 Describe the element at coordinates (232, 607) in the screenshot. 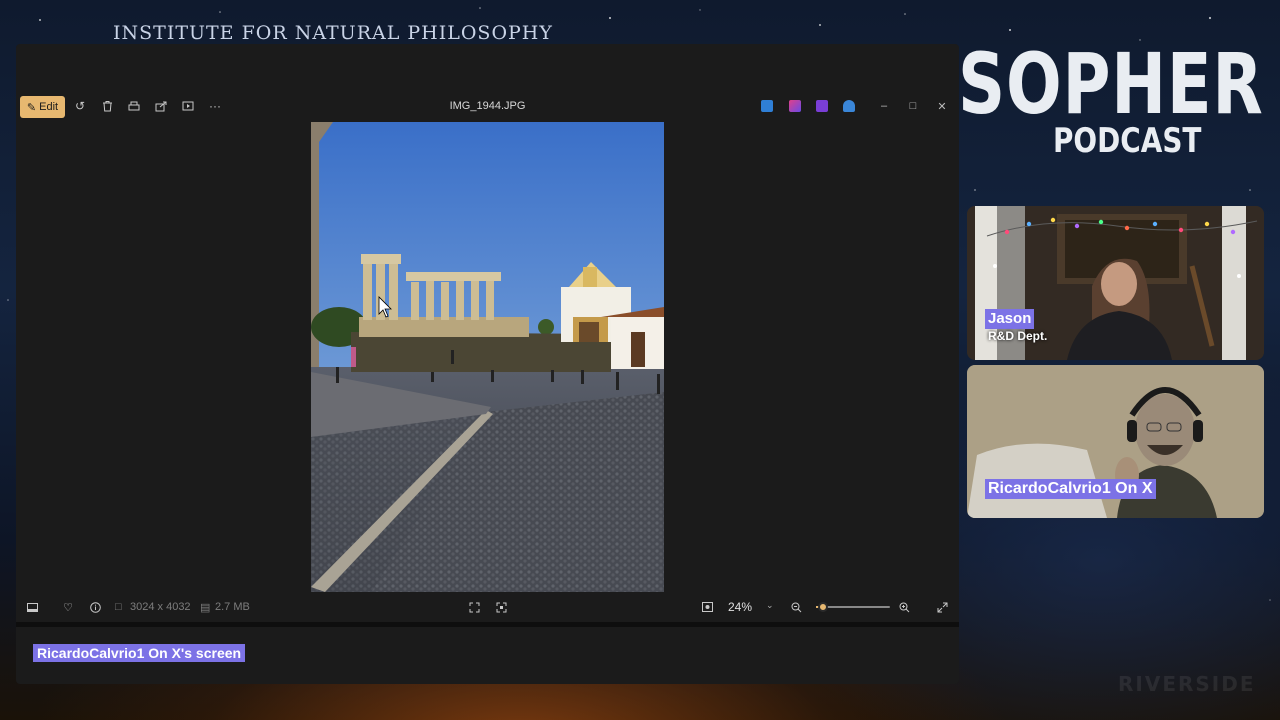

I see `file-size: 2.7 MB` at that location.